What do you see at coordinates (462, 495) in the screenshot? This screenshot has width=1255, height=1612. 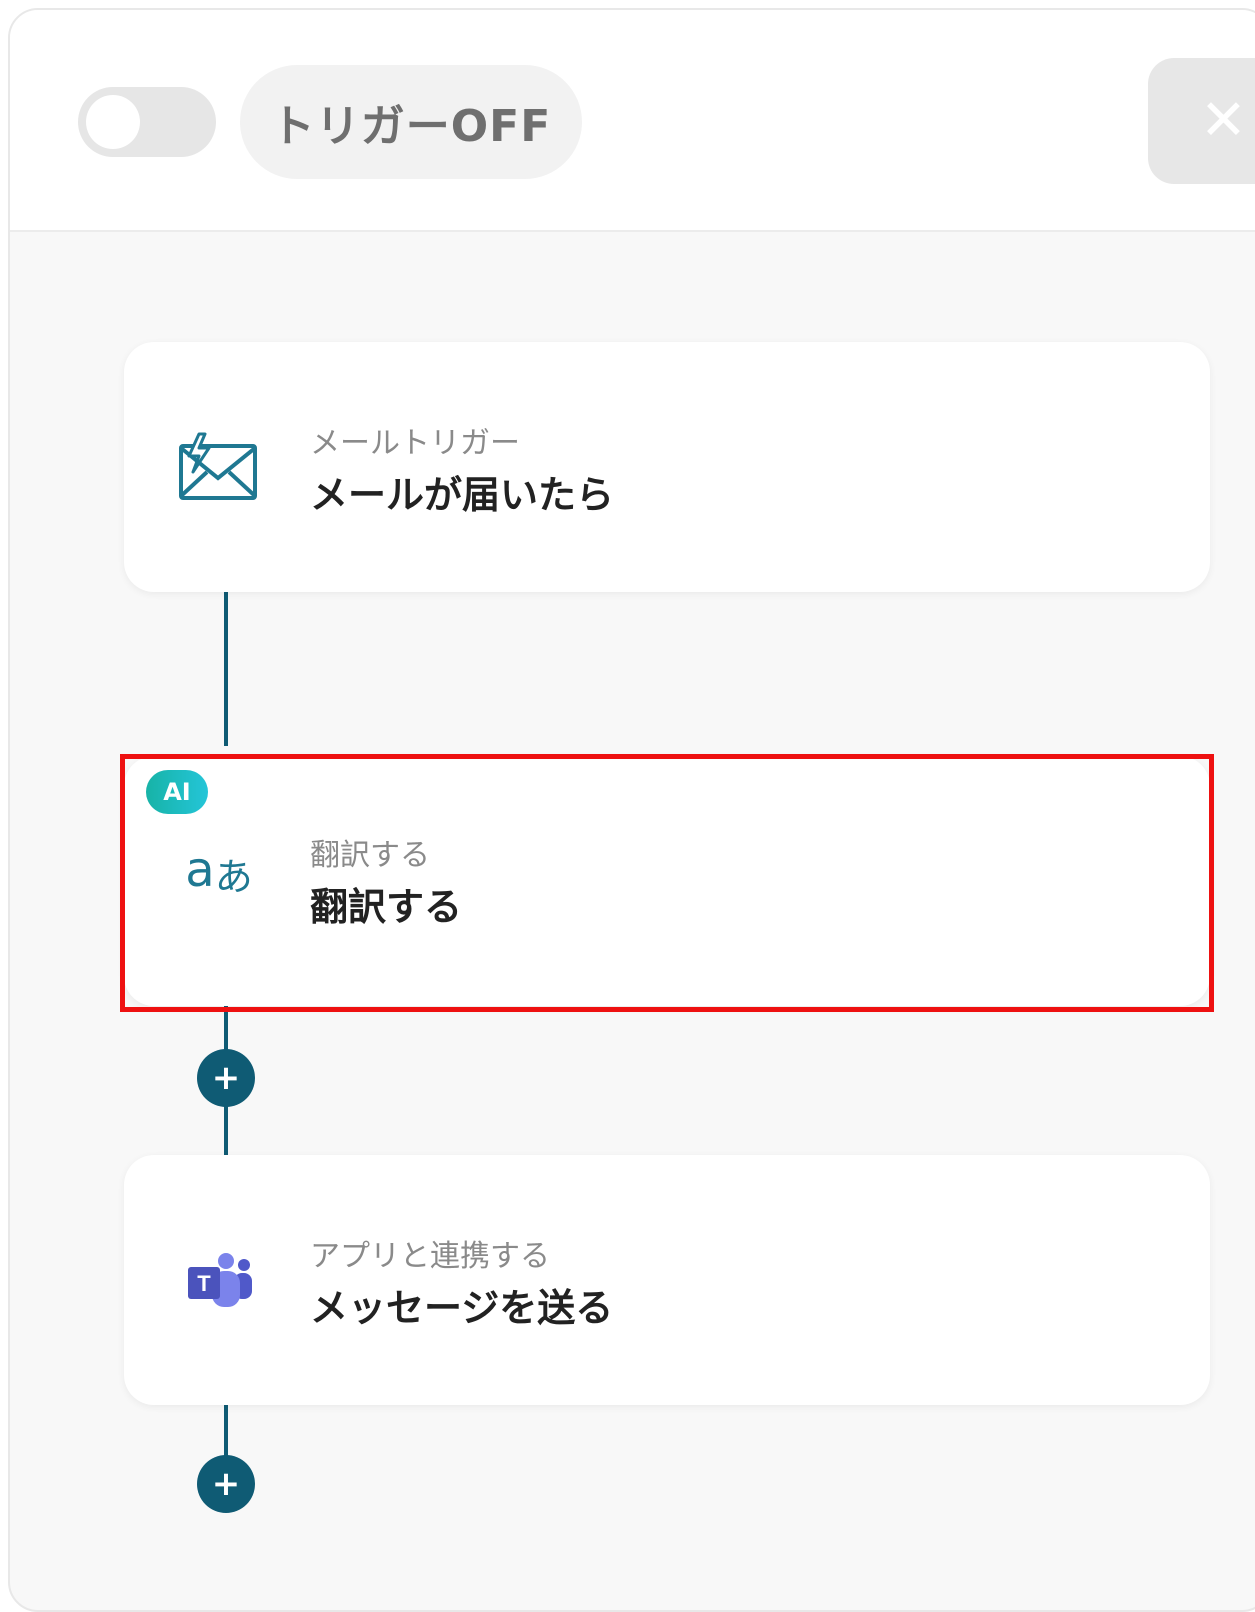 I see `step-title: メールが届いたら` at bounding box center [462, 495].